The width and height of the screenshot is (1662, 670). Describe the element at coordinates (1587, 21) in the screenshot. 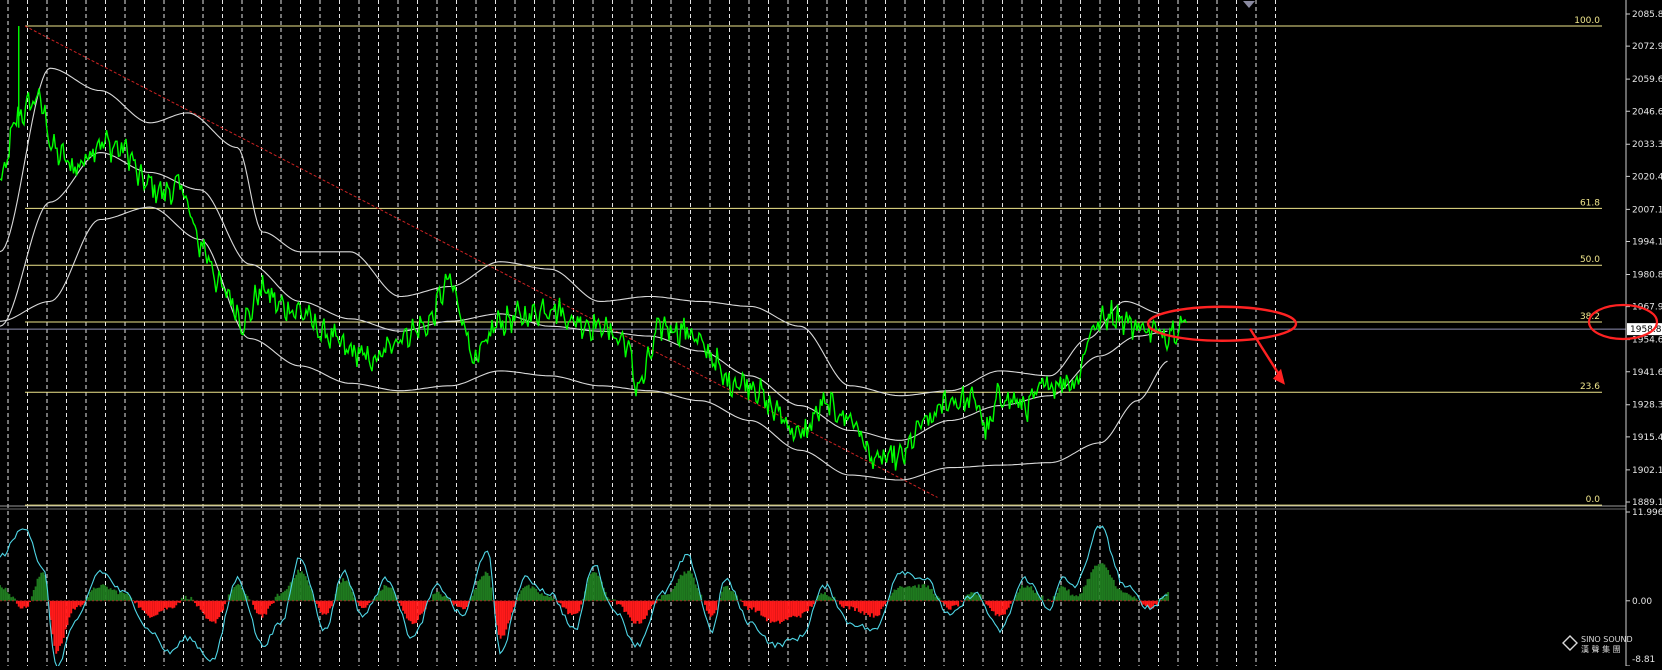

I see `fib-level-label: 100.0` at that location.